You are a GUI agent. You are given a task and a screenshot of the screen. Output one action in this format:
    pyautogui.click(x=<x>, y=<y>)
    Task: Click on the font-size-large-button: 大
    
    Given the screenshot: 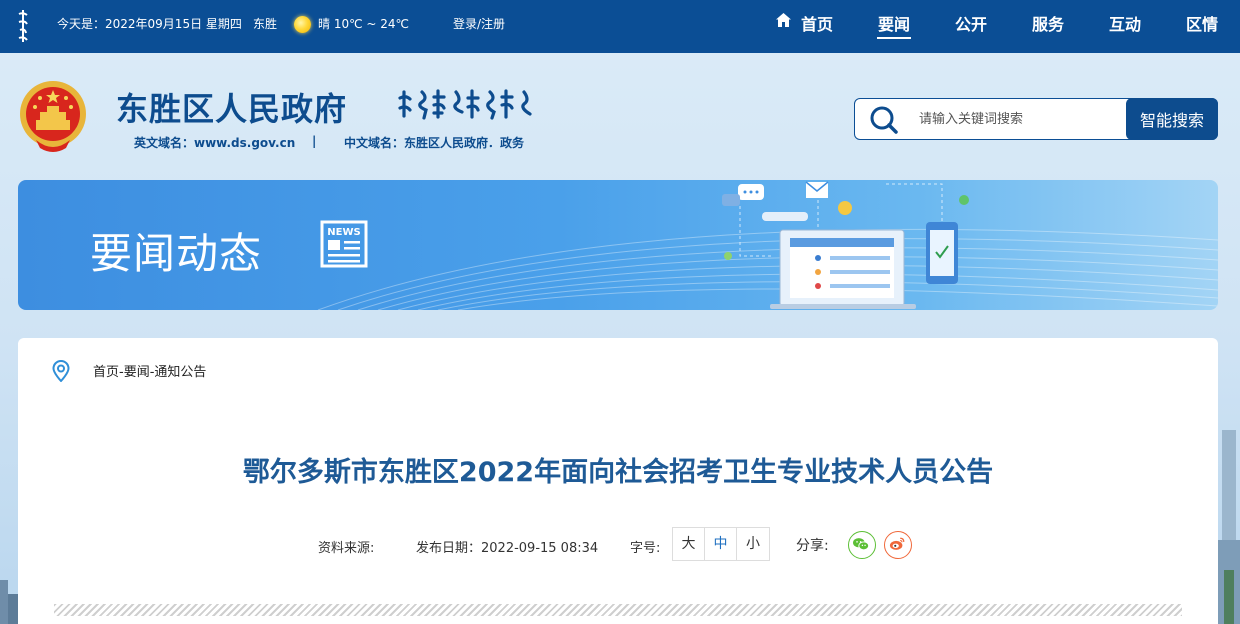 What is the action you would take?
    pyautogui.click(x=689, y=544)
    